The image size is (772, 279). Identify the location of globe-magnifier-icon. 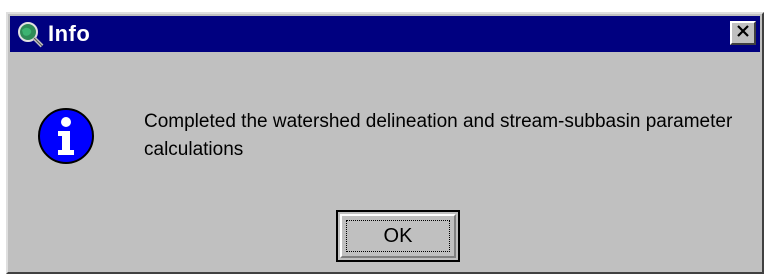
(30, 34).